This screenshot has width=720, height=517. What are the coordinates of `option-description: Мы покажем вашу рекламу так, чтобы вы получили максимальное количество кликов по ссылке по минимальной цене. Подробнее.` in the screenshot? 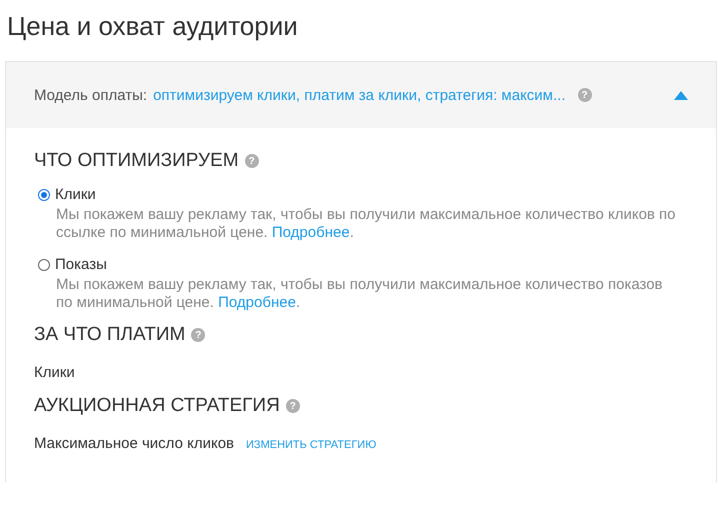 It's located at (366, 224).